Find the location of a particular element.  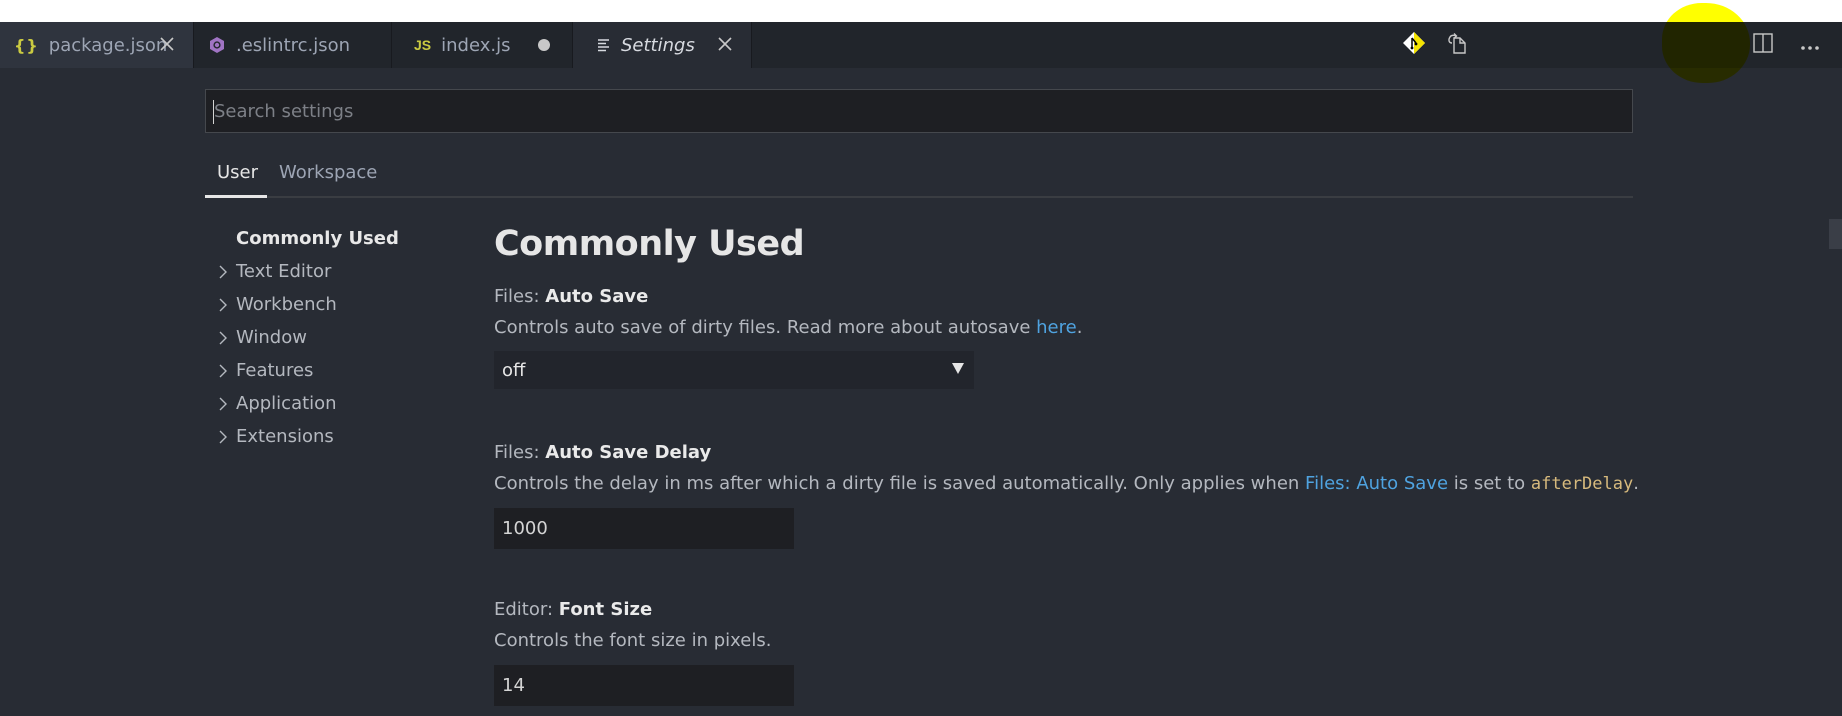

split-editor-button is located at coordinates (1763, 45).